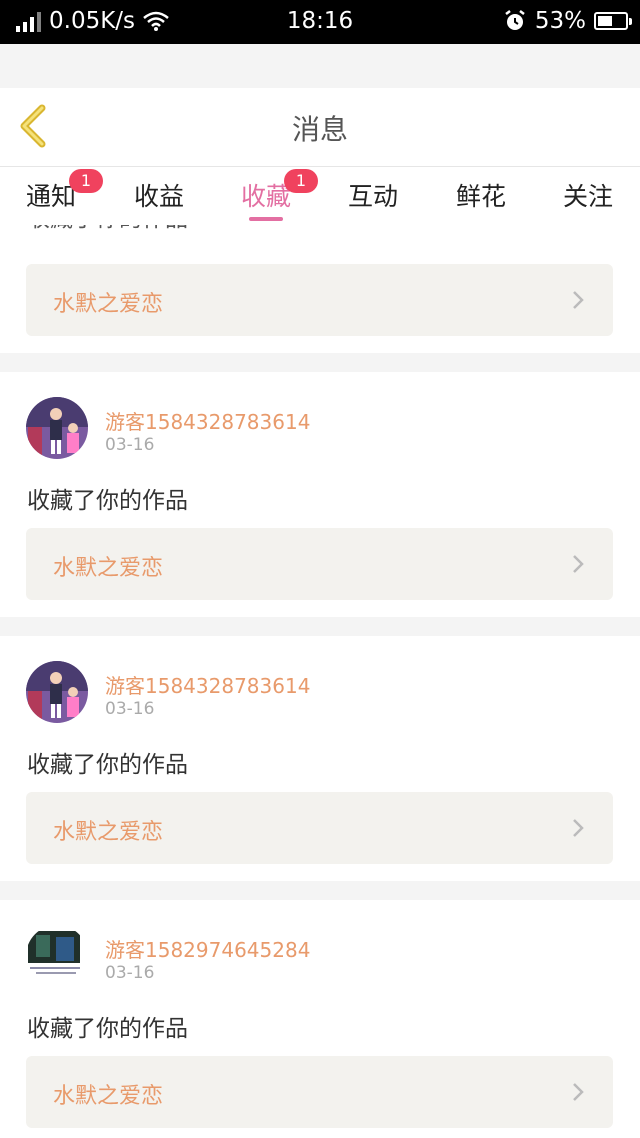 This screenshot has width=640, height=1138. I want to click on tab-flowers: 鲜花, so click(481, 195).